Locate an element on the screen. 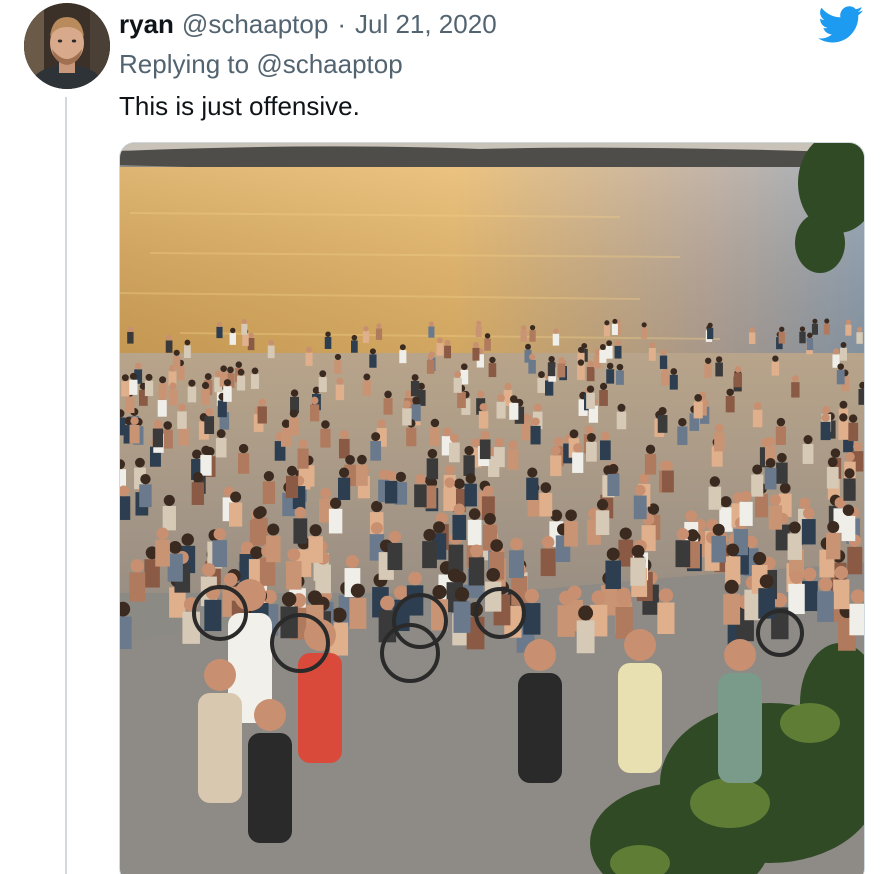  tweet-text: This is just offensive. is located at coordinates (239, 106).